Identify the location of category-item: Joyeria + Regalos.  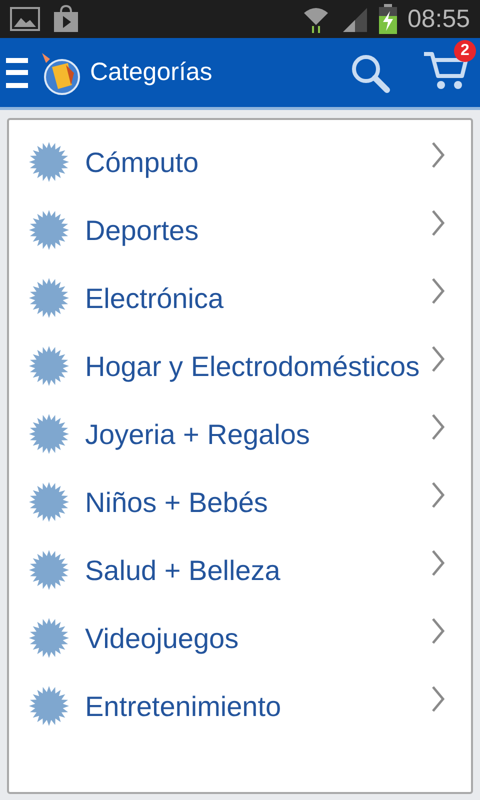
(240, 434).